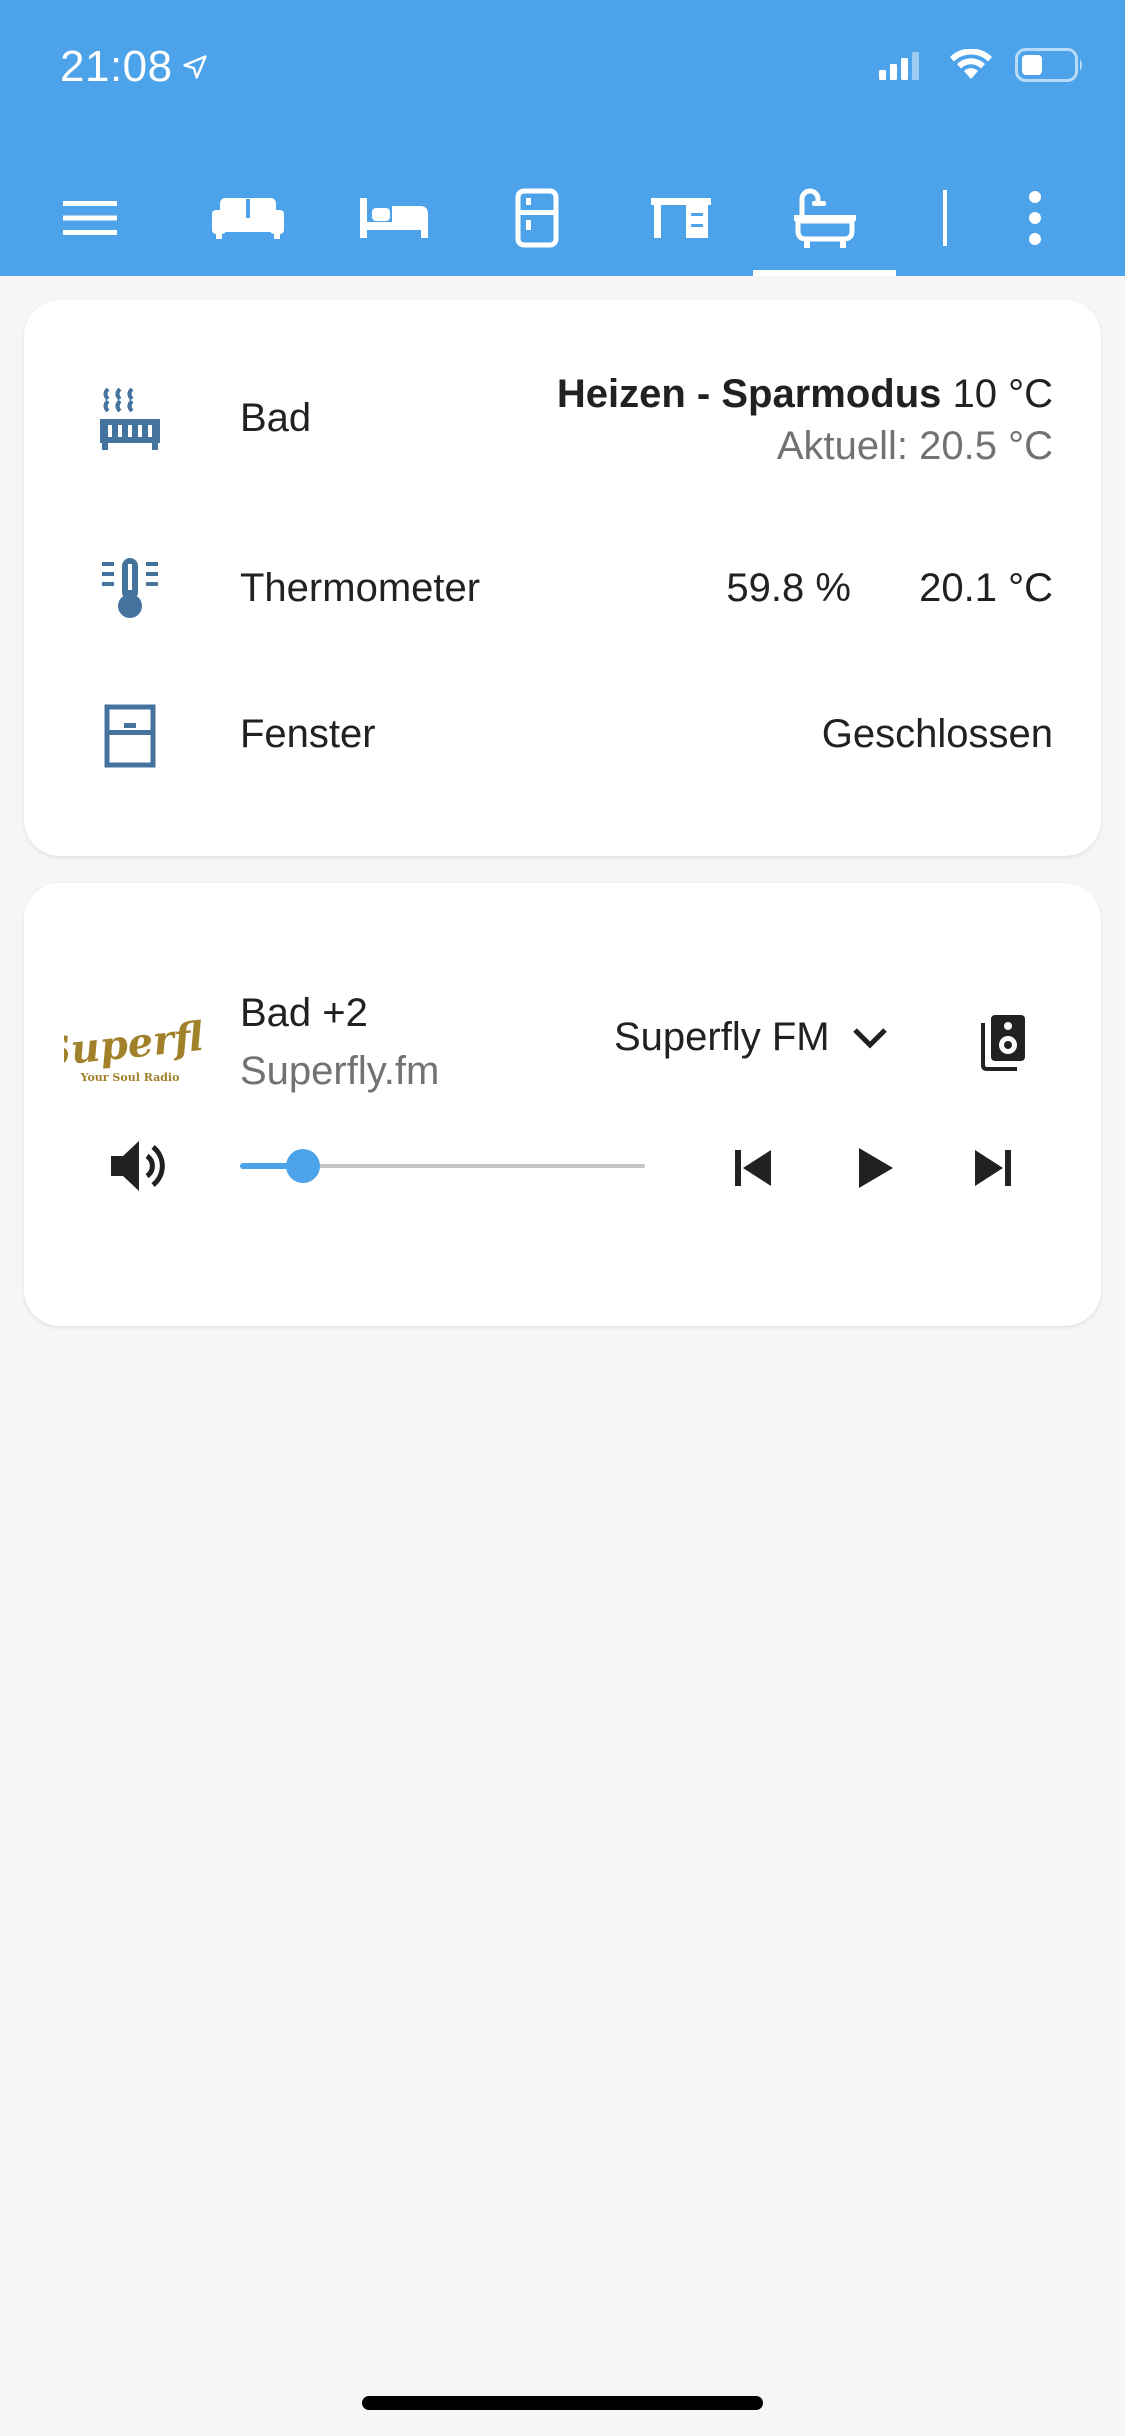 The width and height of the screenshot is (1125, 2436). Describe the element at coordinates (1050, 67) in the screenshot. I see `battery-icon` at that location.